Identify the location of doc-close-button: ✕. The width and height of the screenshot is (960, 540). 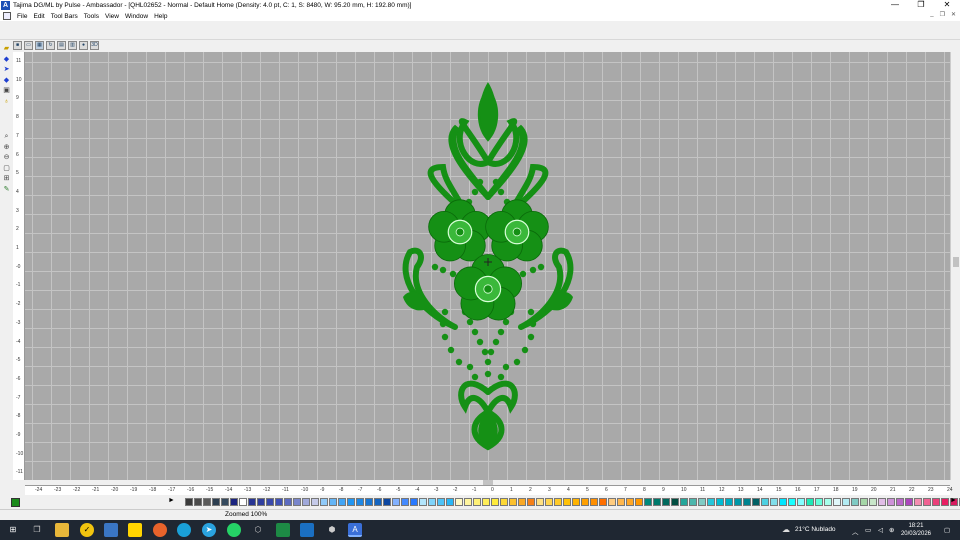
(953, 14).